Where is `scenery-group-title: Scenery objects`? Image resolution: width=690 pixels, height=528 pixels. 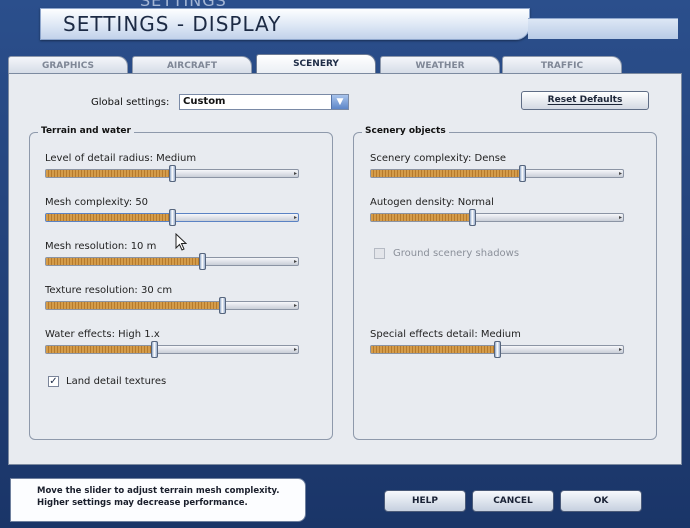
scenery-group-title: Scenery objects is located at coordinates (405, 131).